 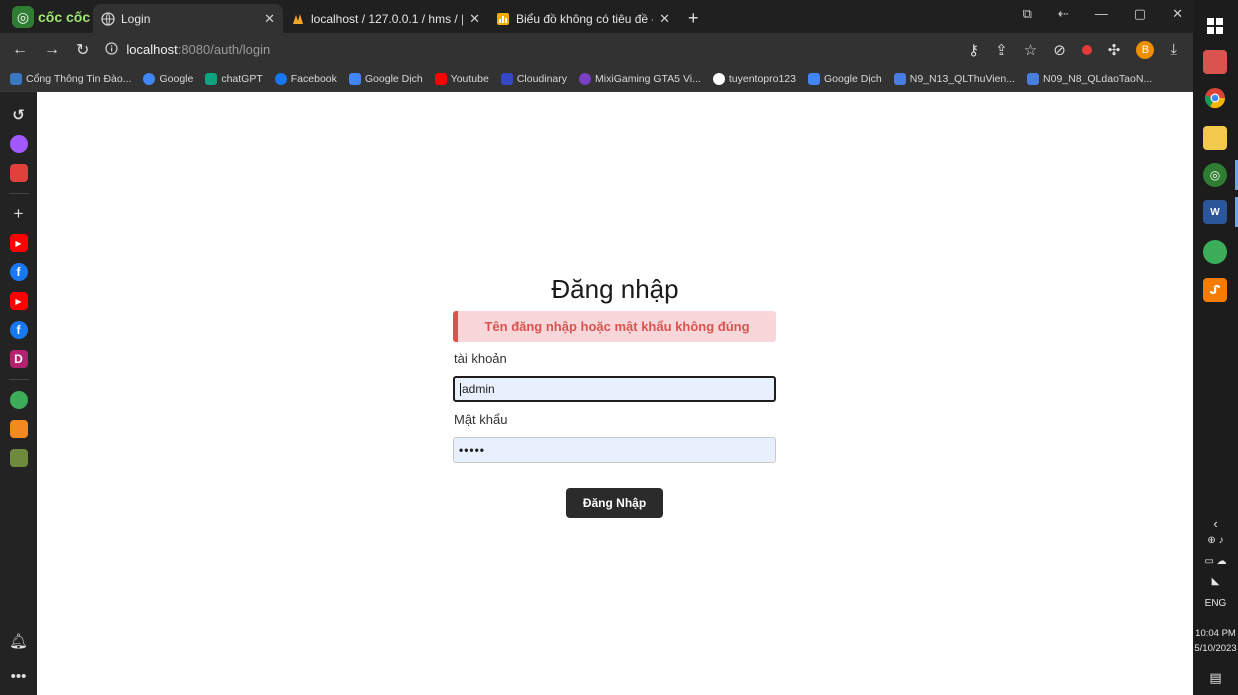 What do you see at coordinates (585, 78) in the screenshot?
I see `mixigaming-icon` at bounding box center [585, 78].